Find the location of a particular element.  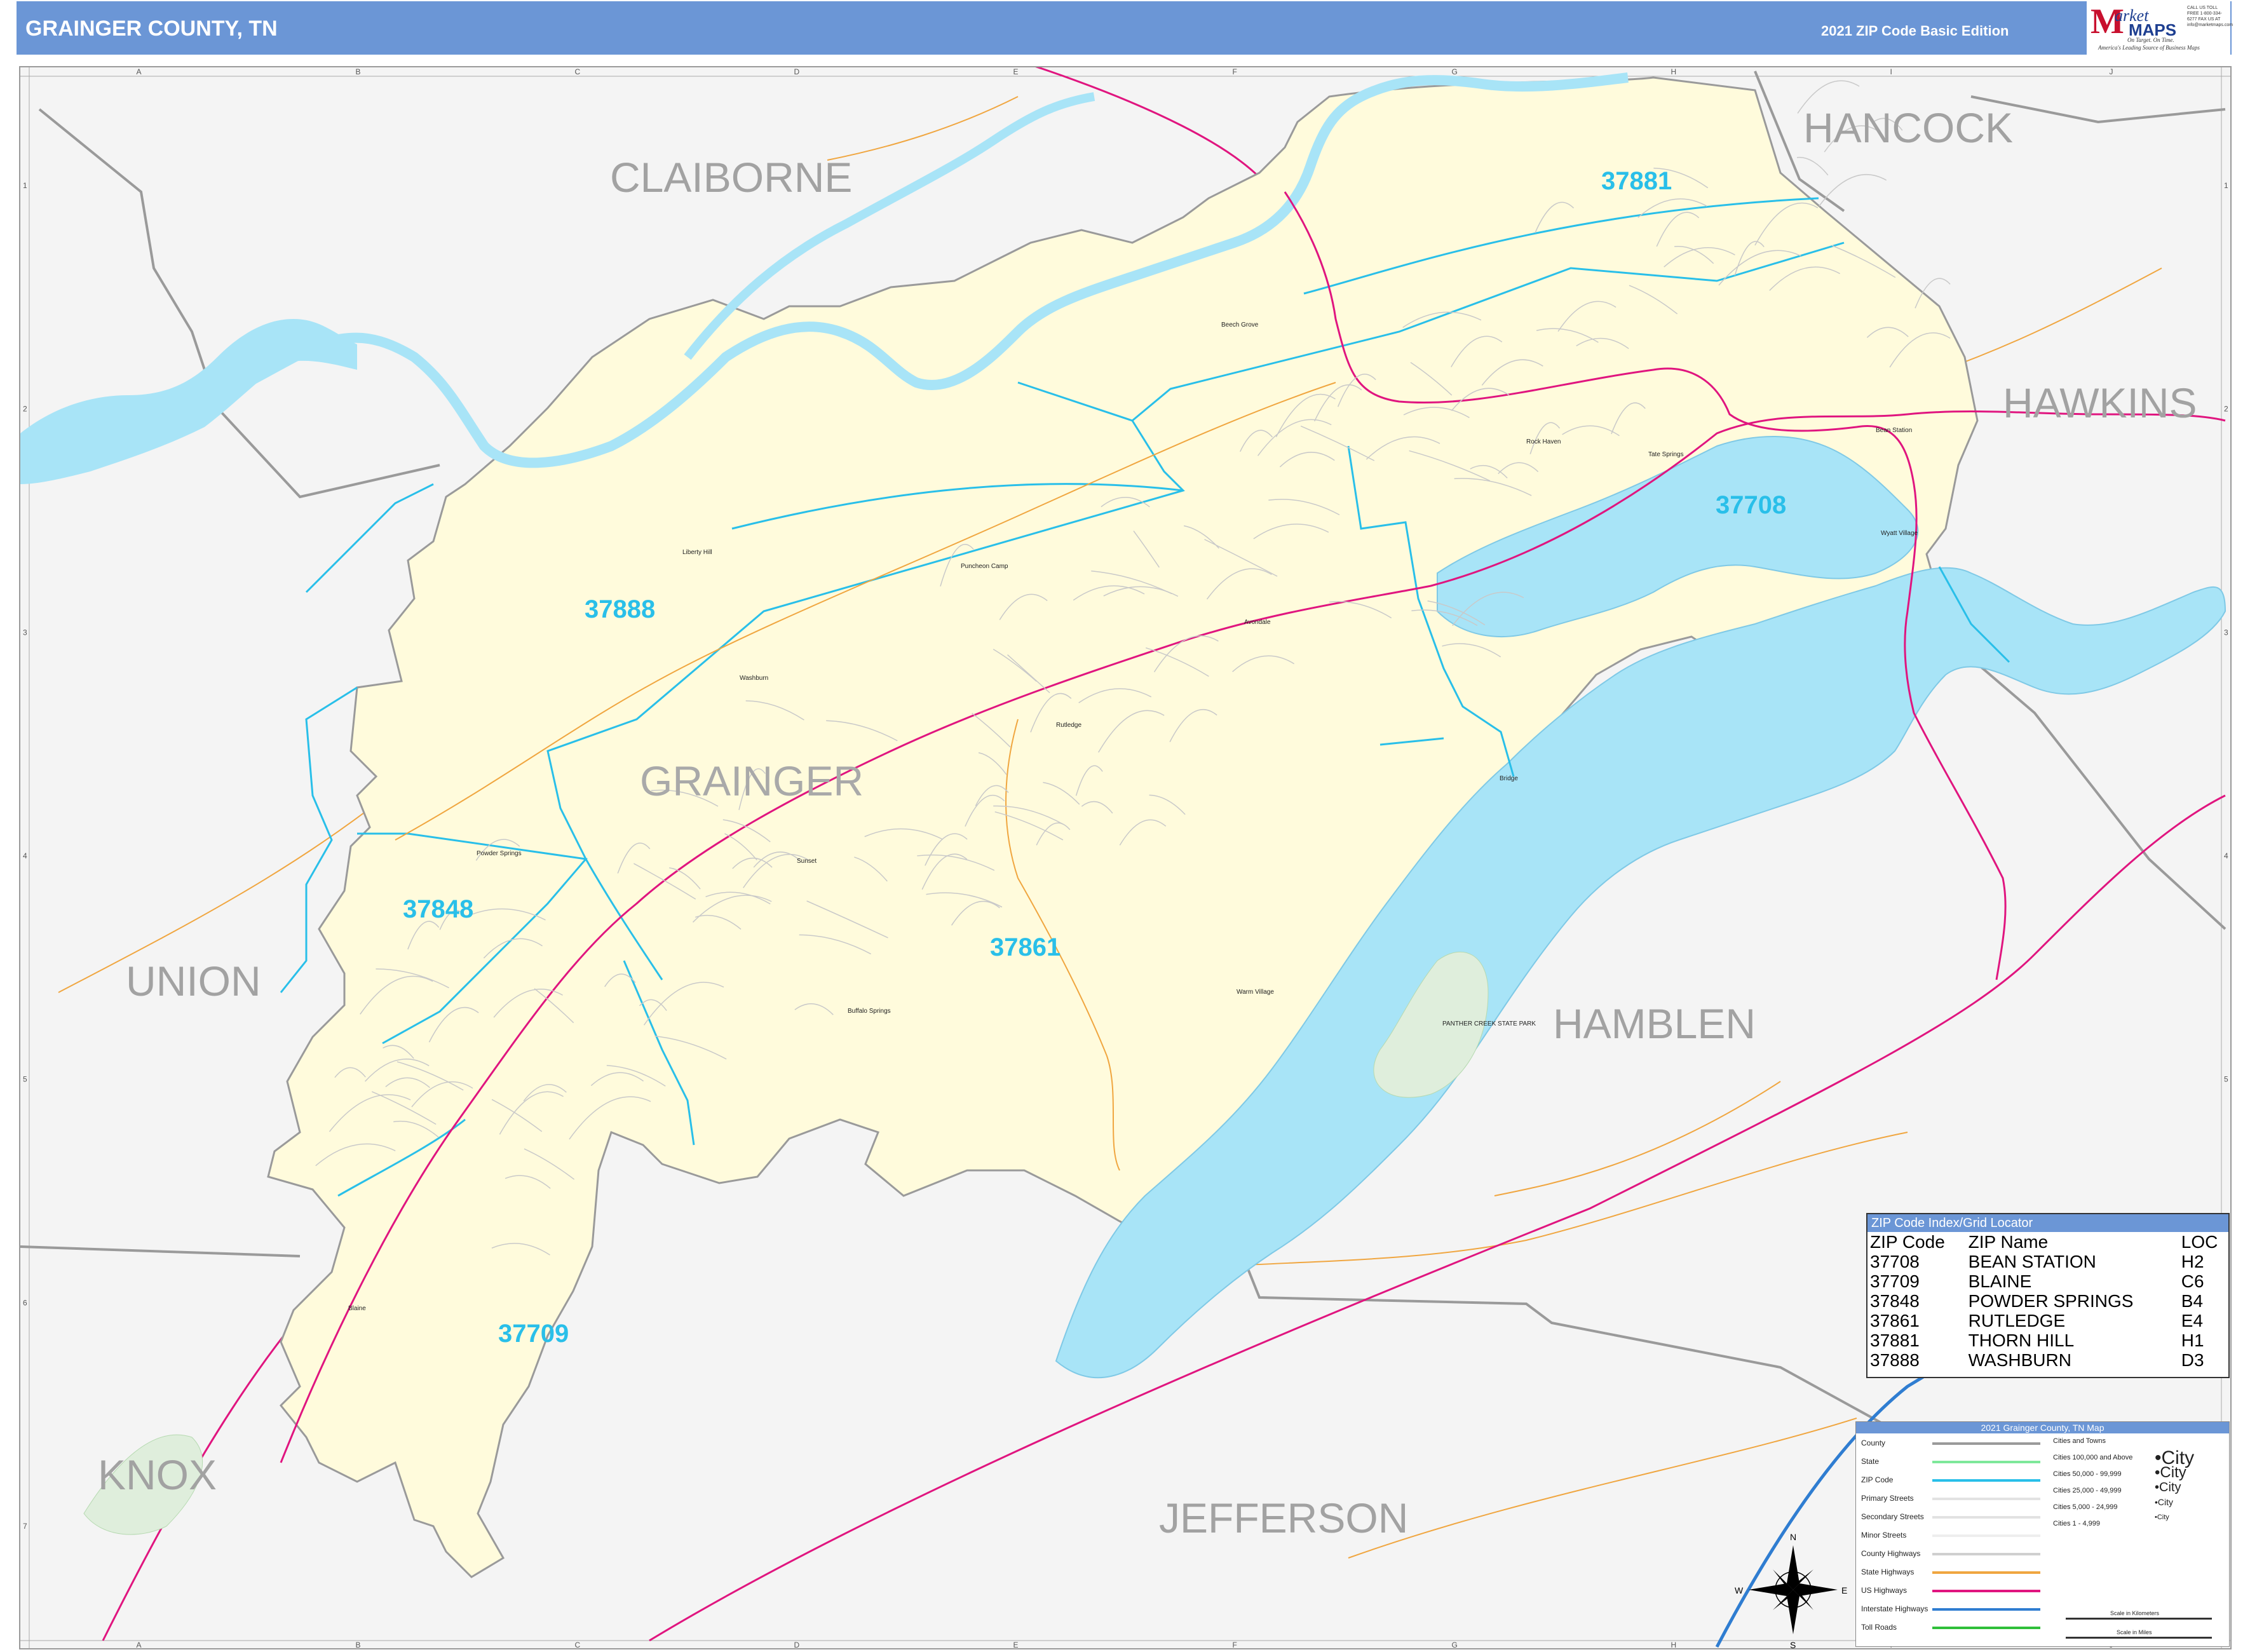

legend-item-label: Minor Streets is located at coordinates (1884, 1536).